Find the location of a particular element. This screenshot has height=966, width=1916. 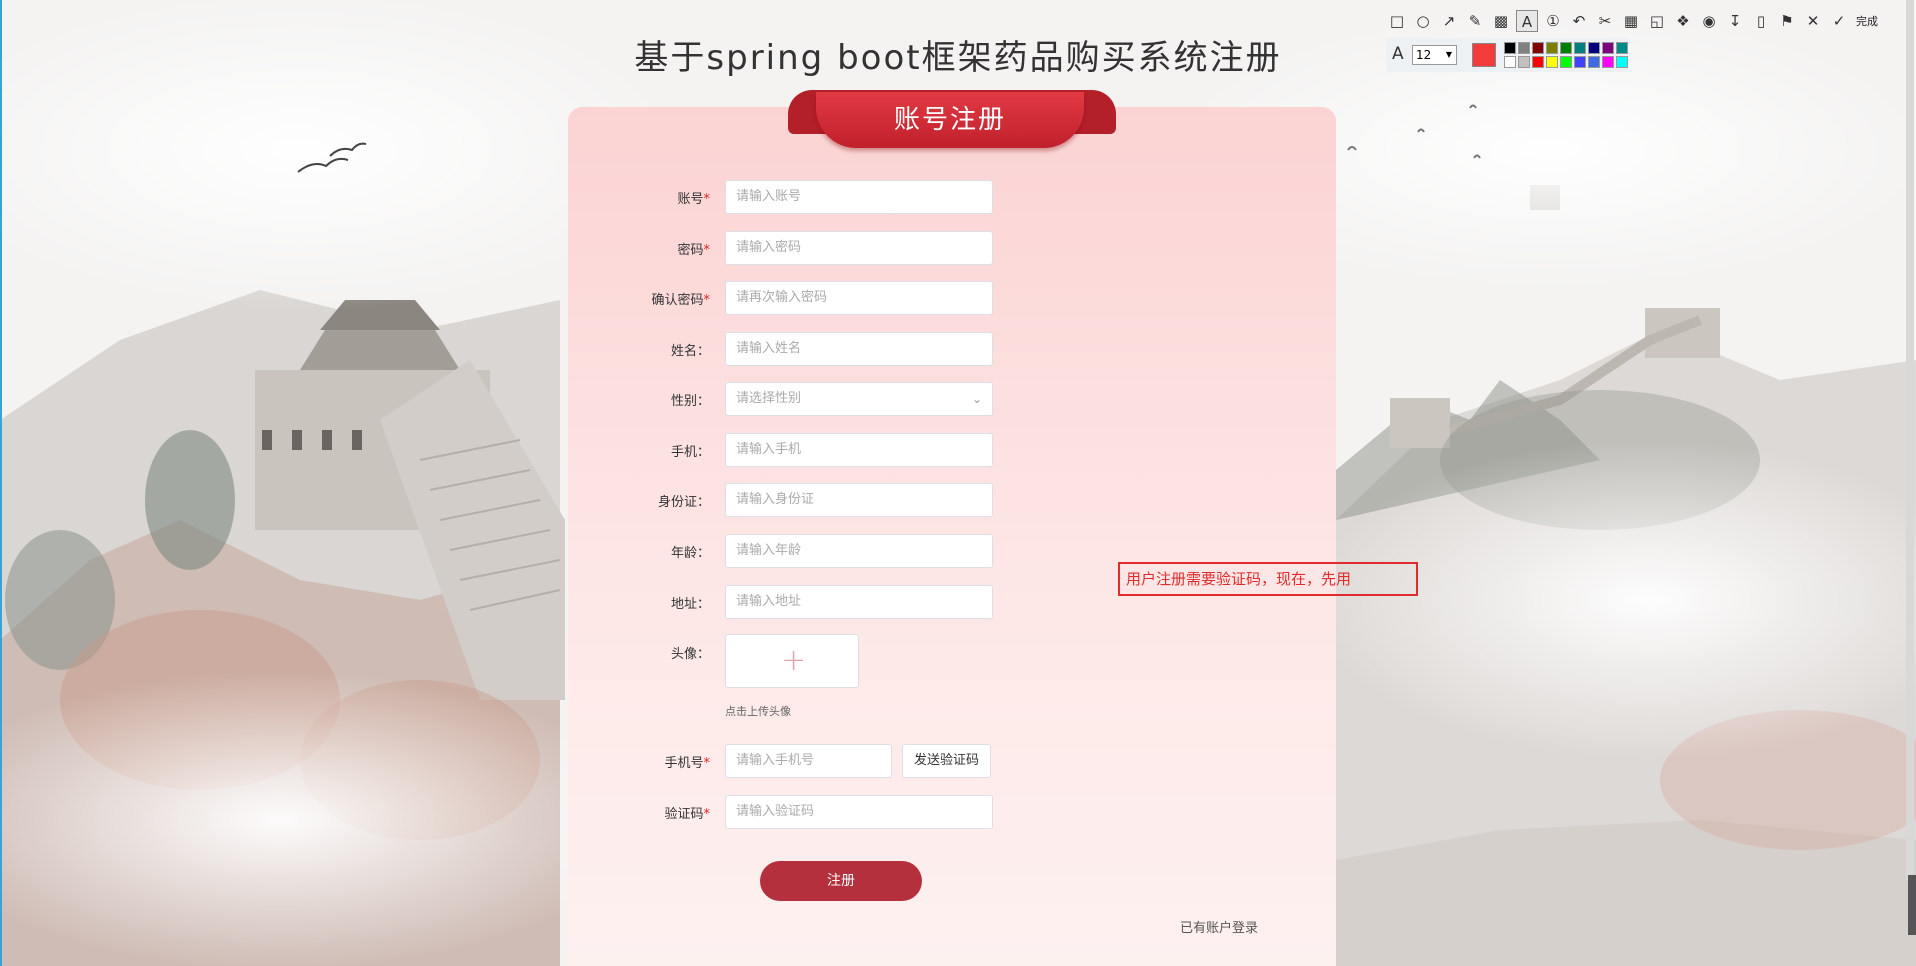

crop-icon: ◱ is located at coordinates (1657, 21).